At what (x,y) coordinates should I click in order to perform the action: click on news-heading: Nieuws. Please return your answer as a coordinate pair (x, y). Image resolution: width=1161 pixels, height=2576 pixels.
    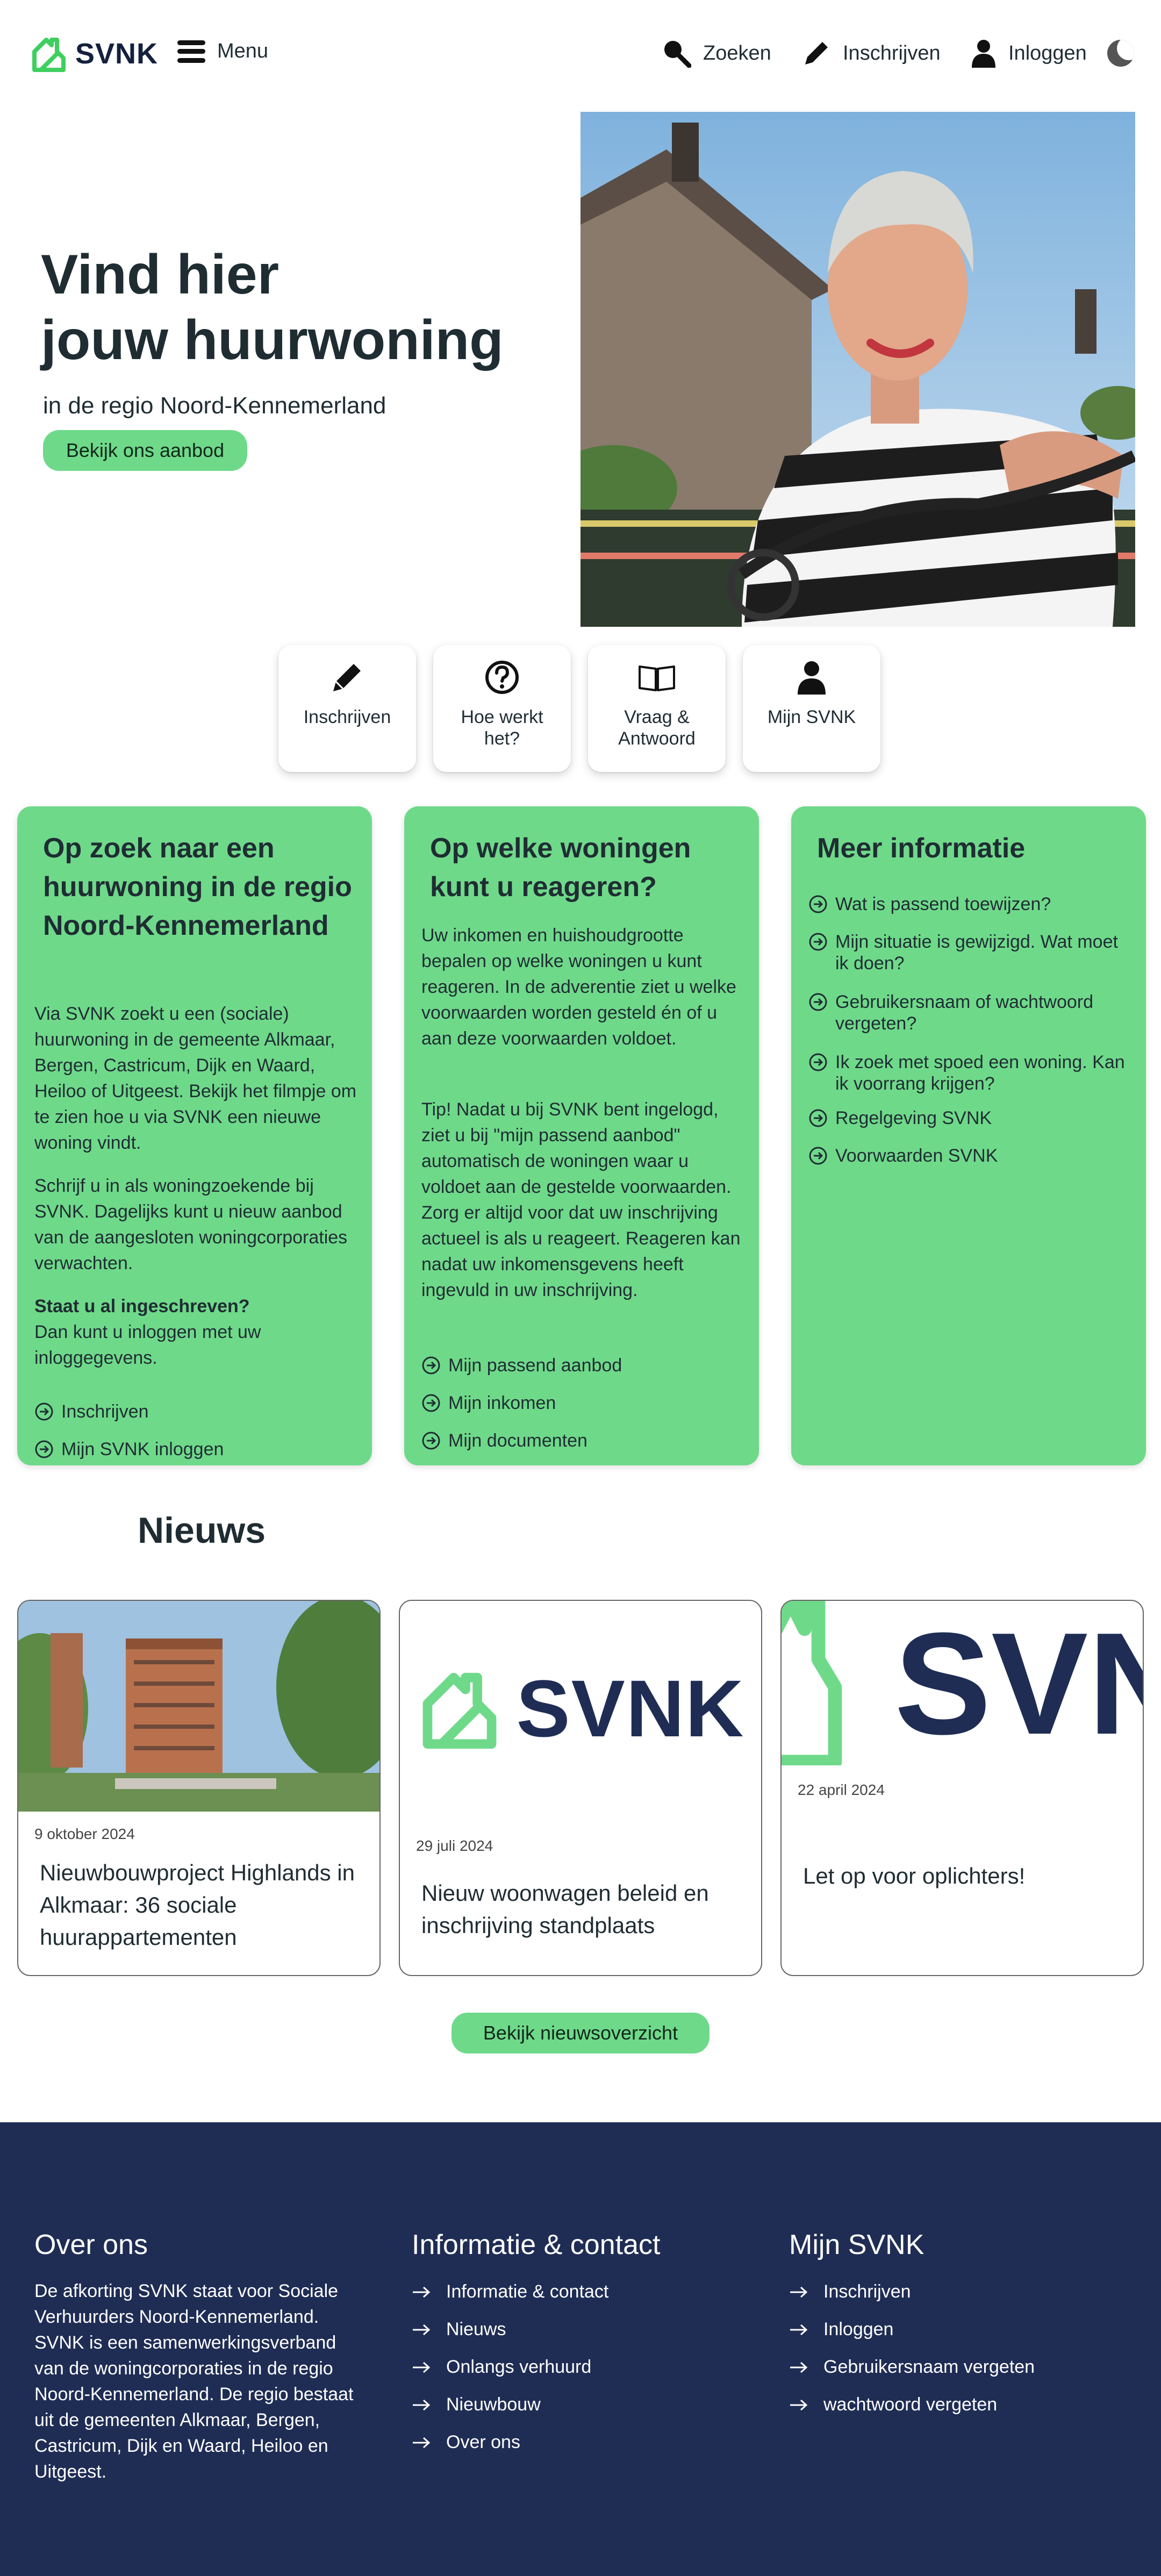
    Looking at the image, I should click on (202, 1530).